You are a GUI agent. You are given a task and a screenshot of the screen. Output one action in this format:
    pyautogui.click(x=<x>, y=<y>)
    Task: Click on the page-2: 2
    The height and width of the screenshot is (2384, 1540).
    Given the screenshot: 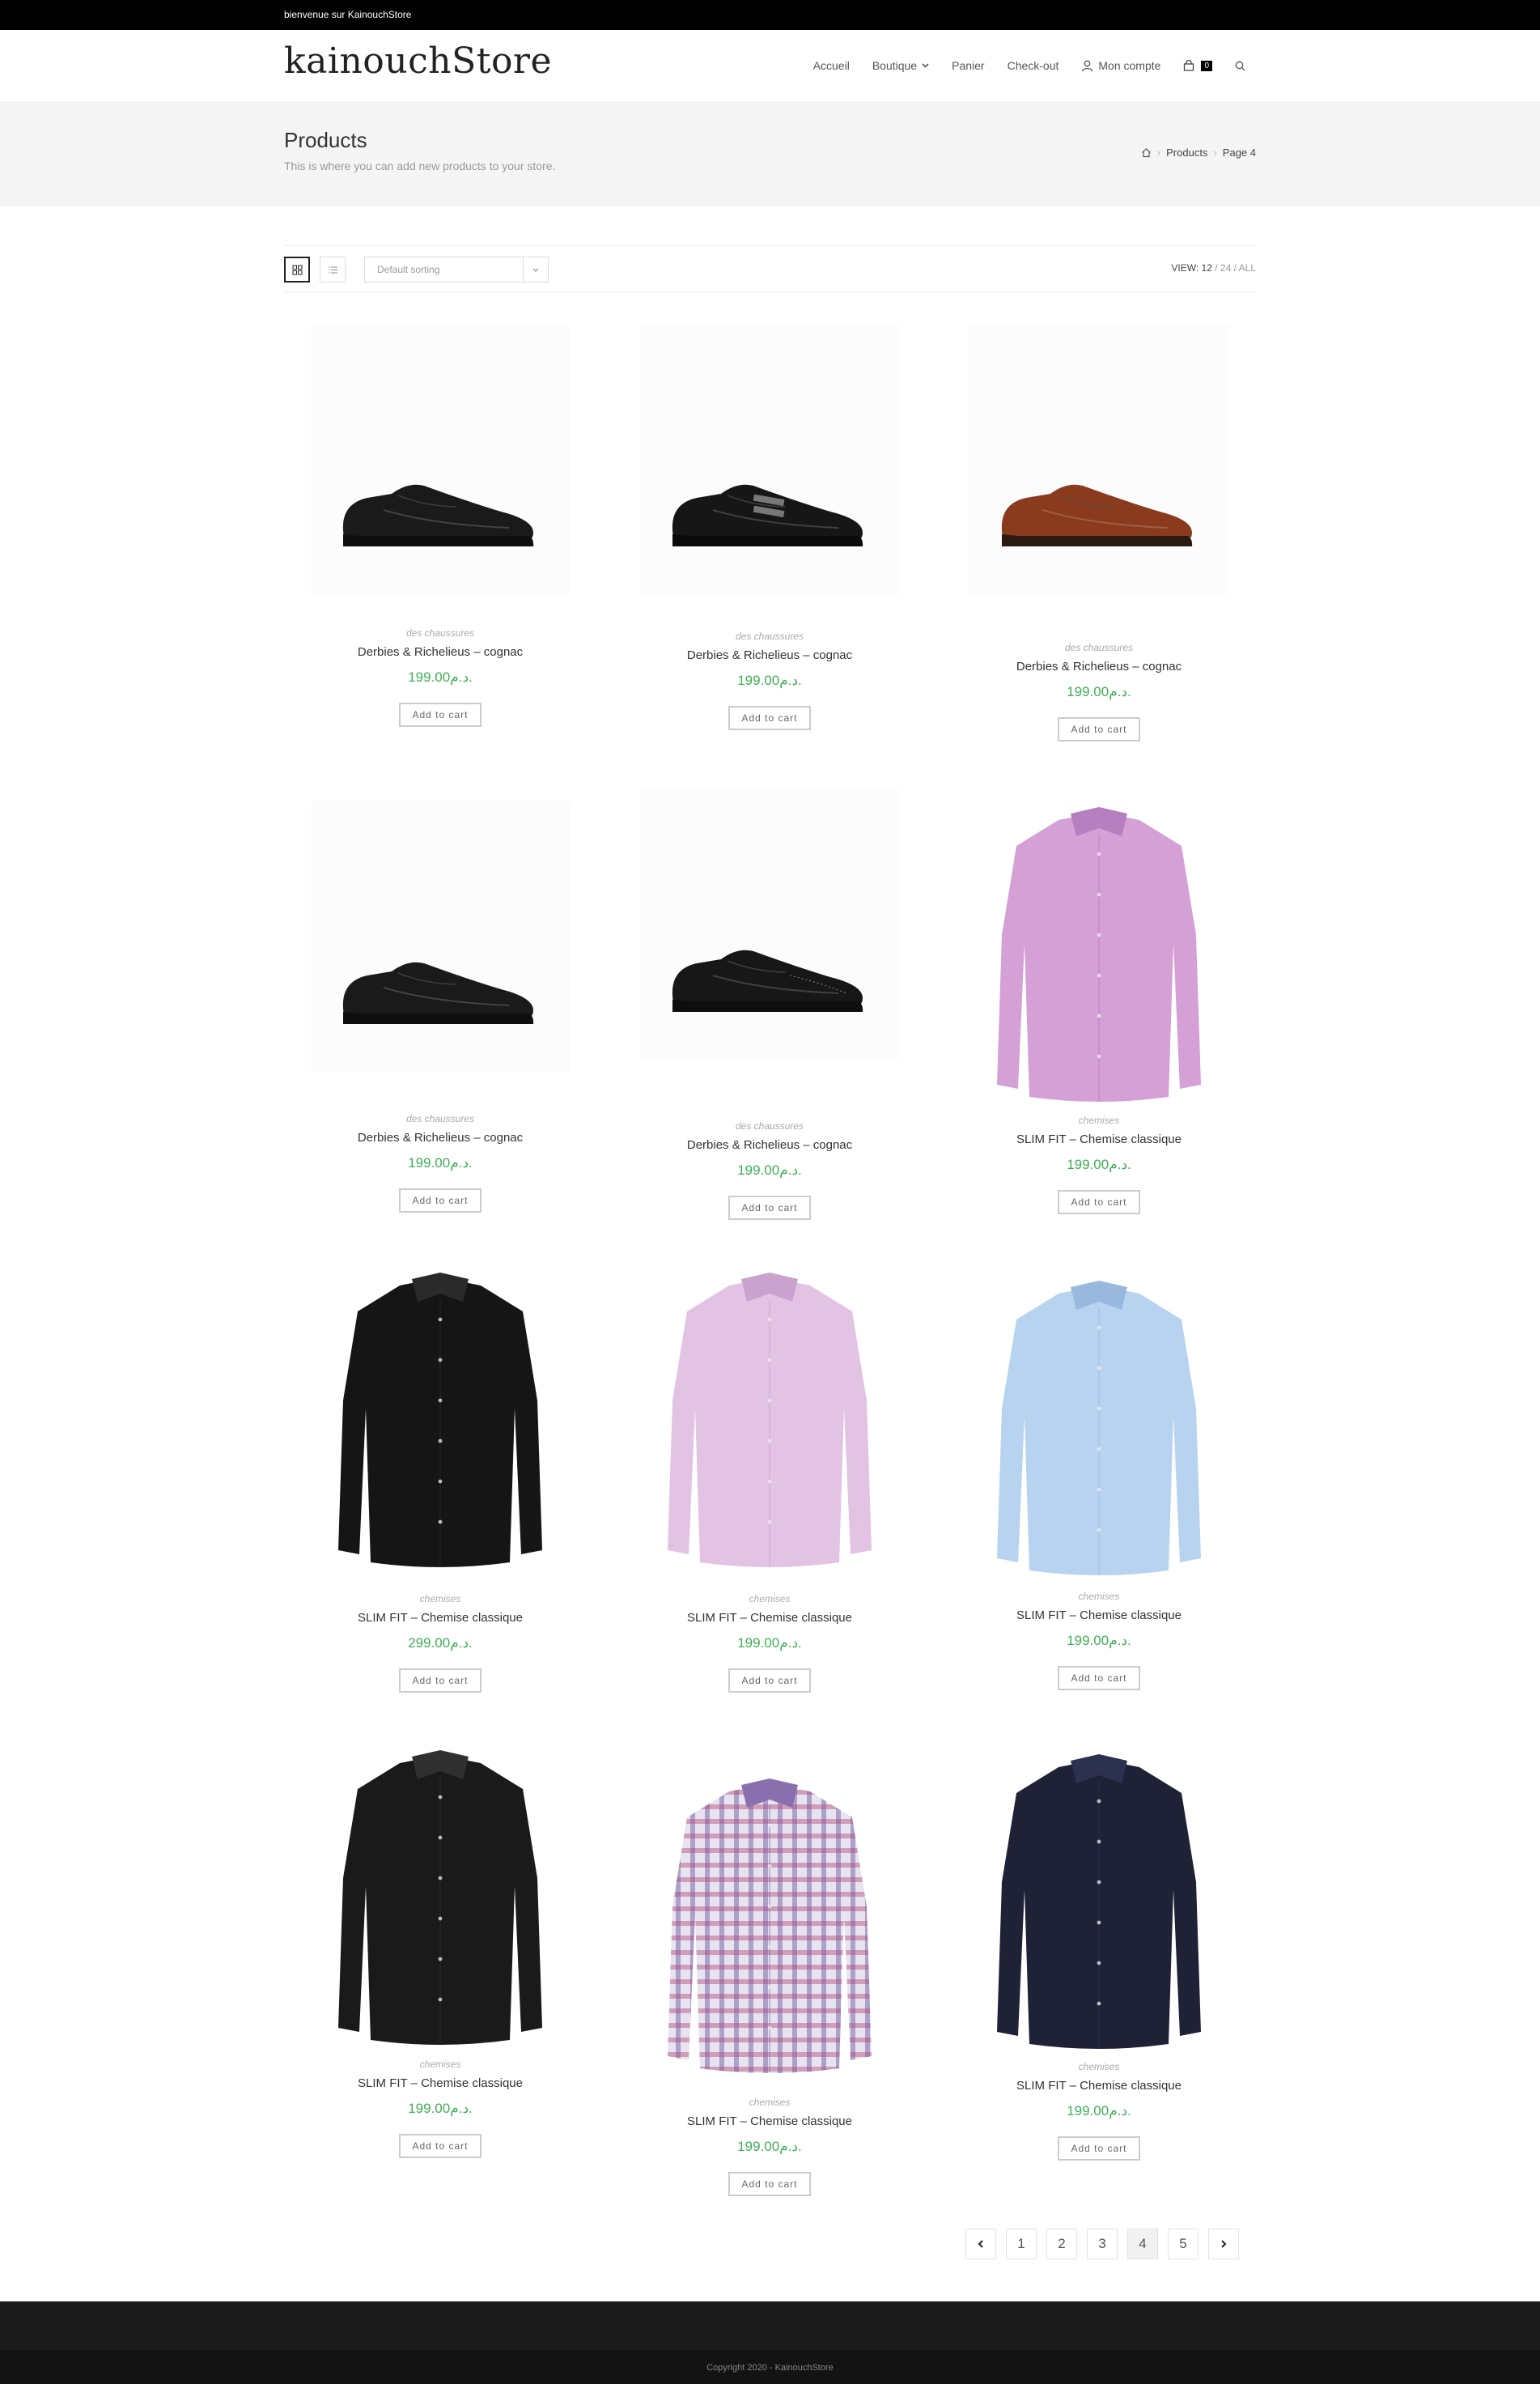 What is the action you would take?
    pyautogui.click(x=1062, y=2244)
    